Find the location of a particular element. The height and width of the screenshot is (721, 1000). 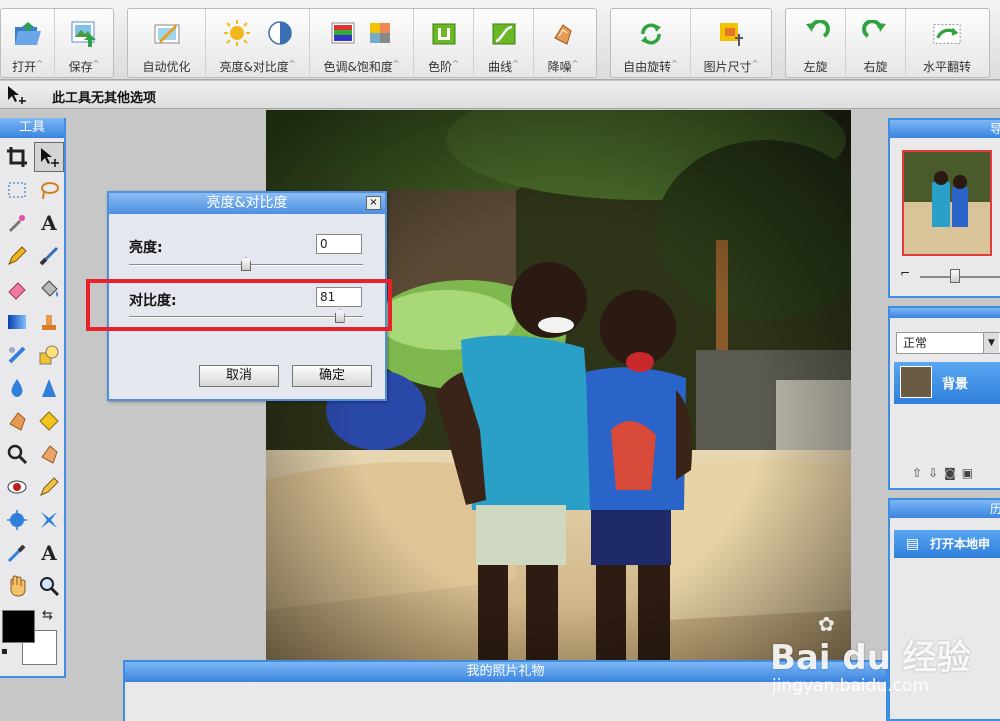

spot-heal-tool-icon is located at coordinates (17, 355).